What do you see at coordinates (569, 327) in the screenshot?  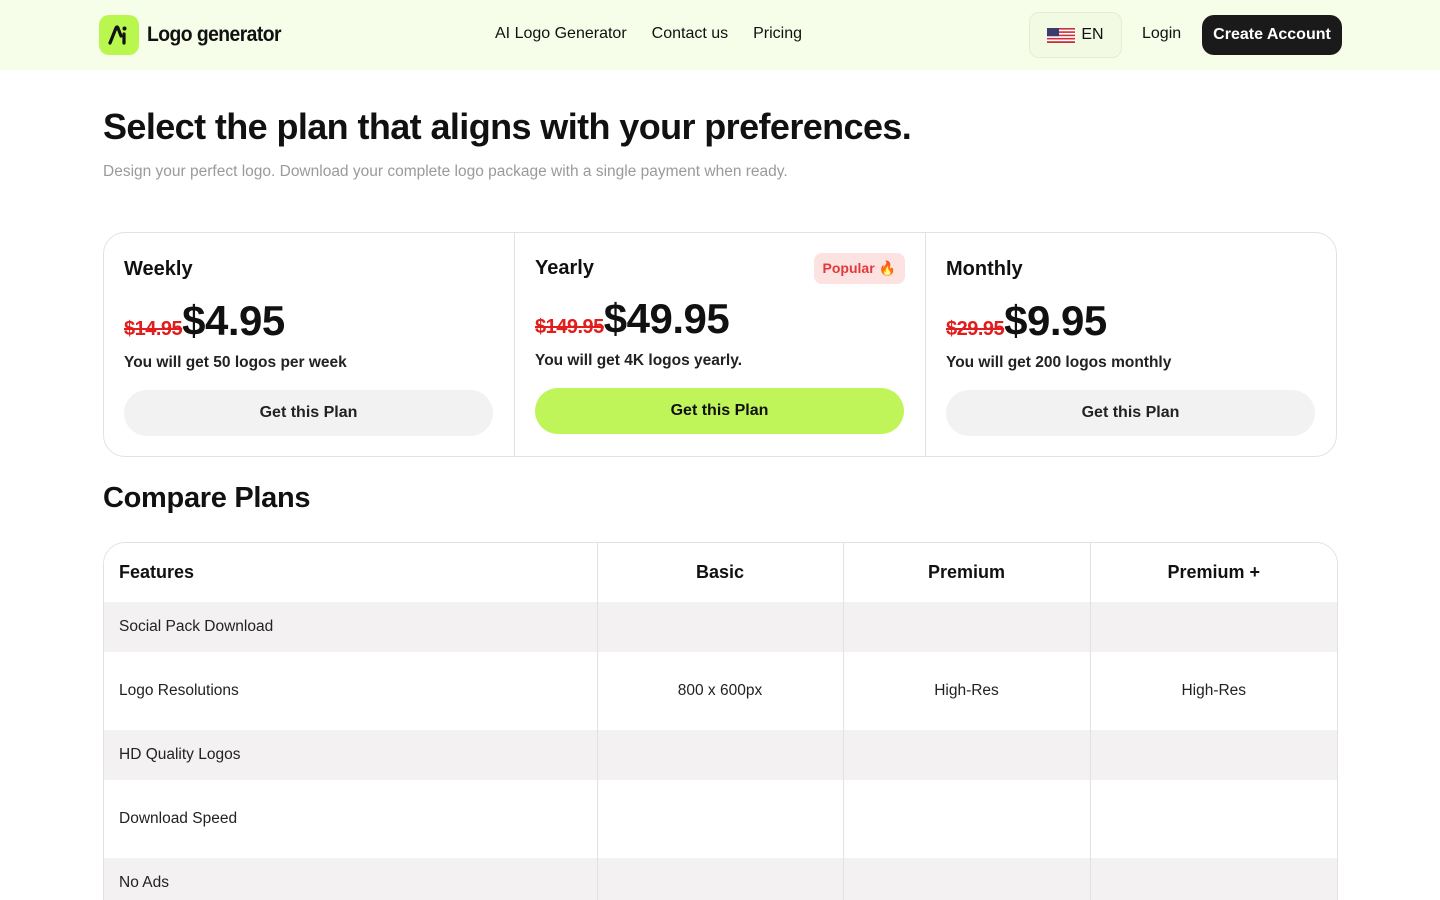 I see `old-price: $149.95` at bounding box center [569, 327].